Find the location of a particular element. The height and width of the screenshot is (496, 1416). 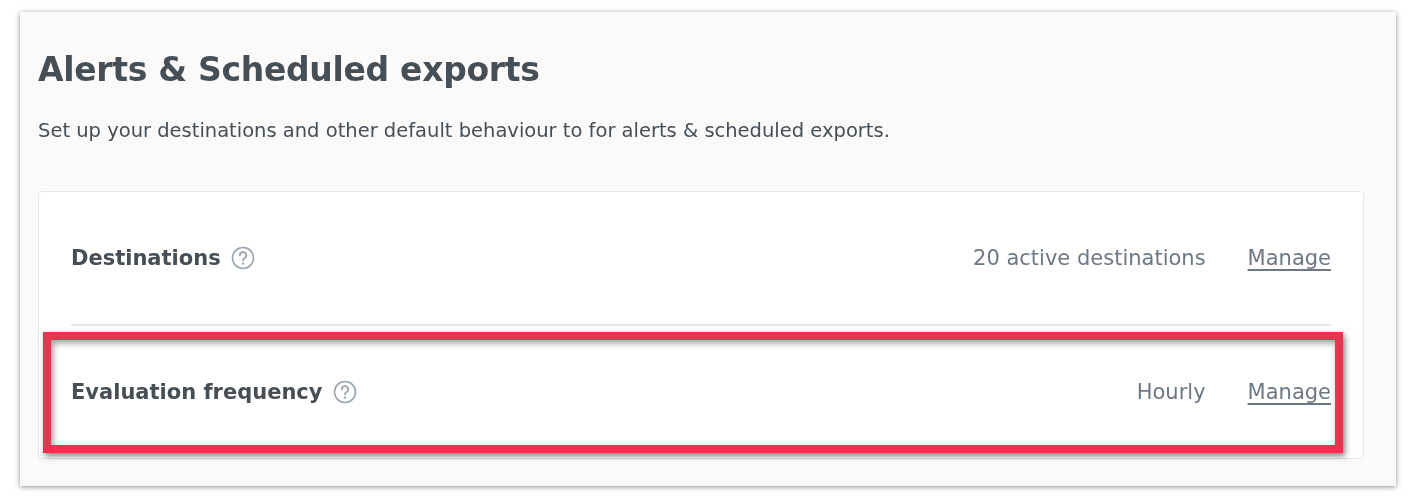

setting-label: Evaluation frequency is located at coordinates (197, 392).